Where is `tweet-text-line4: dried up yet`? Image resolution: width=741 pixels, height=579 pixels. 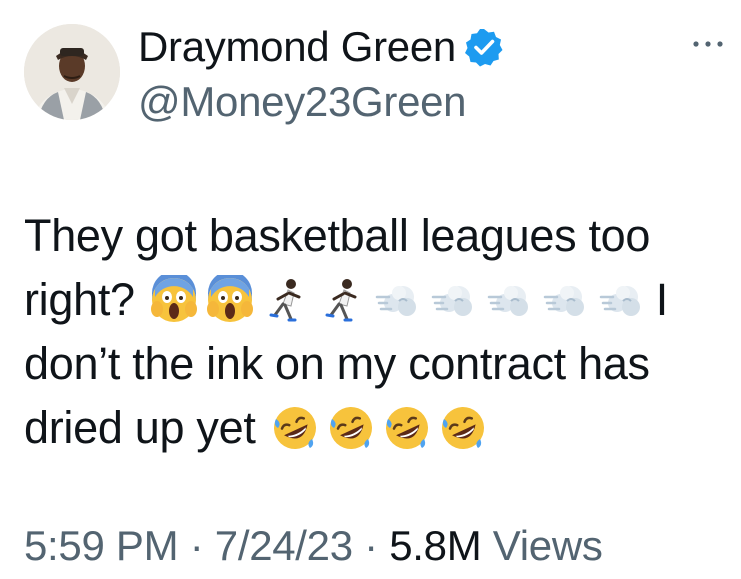
tweet-text-line4: dried up yet is located at coordinates (140, 427).